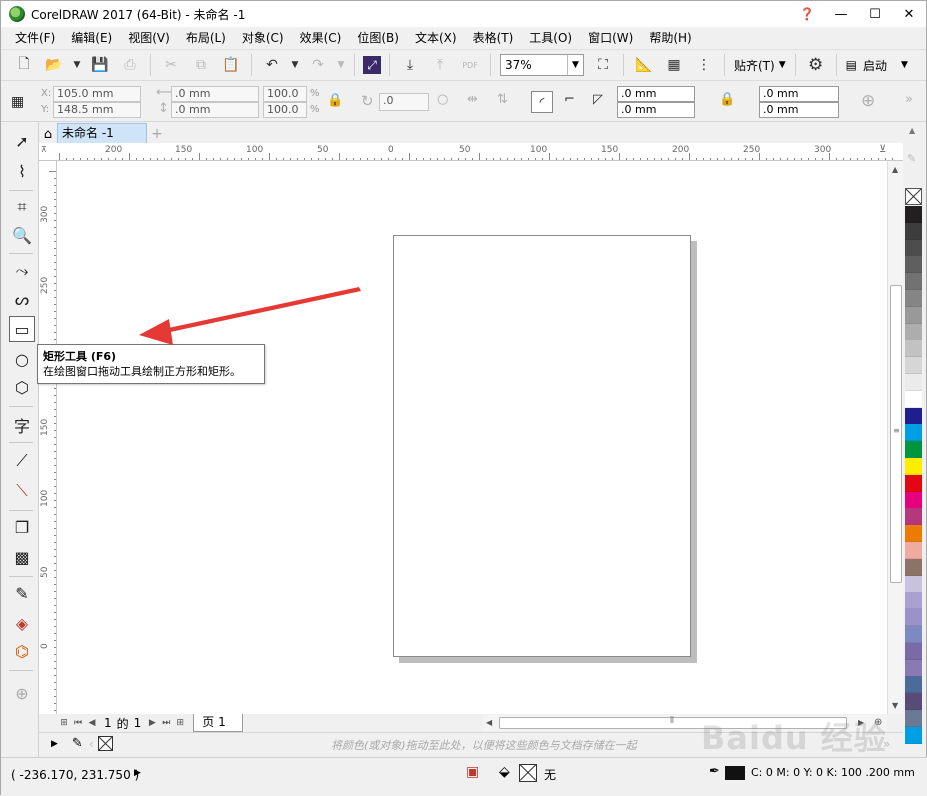 The width and height of the screenshot is (927, 796). I want to click on menu-item: 文本(X), so click(436, 38).